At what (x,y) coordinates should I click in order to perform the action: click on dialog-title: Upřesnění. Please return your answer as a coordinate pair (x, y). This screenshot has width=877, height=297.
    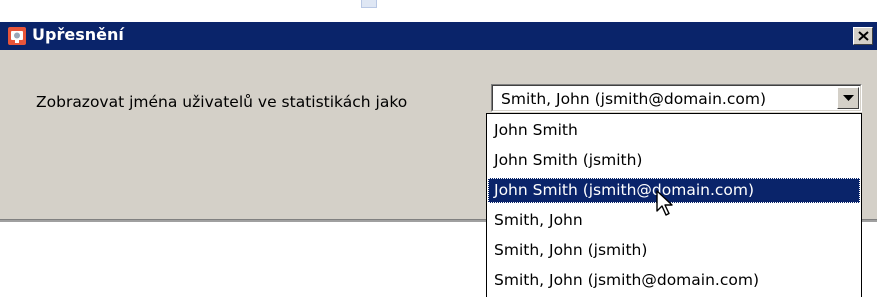
    Looking at the image, I should click on (78, 34).